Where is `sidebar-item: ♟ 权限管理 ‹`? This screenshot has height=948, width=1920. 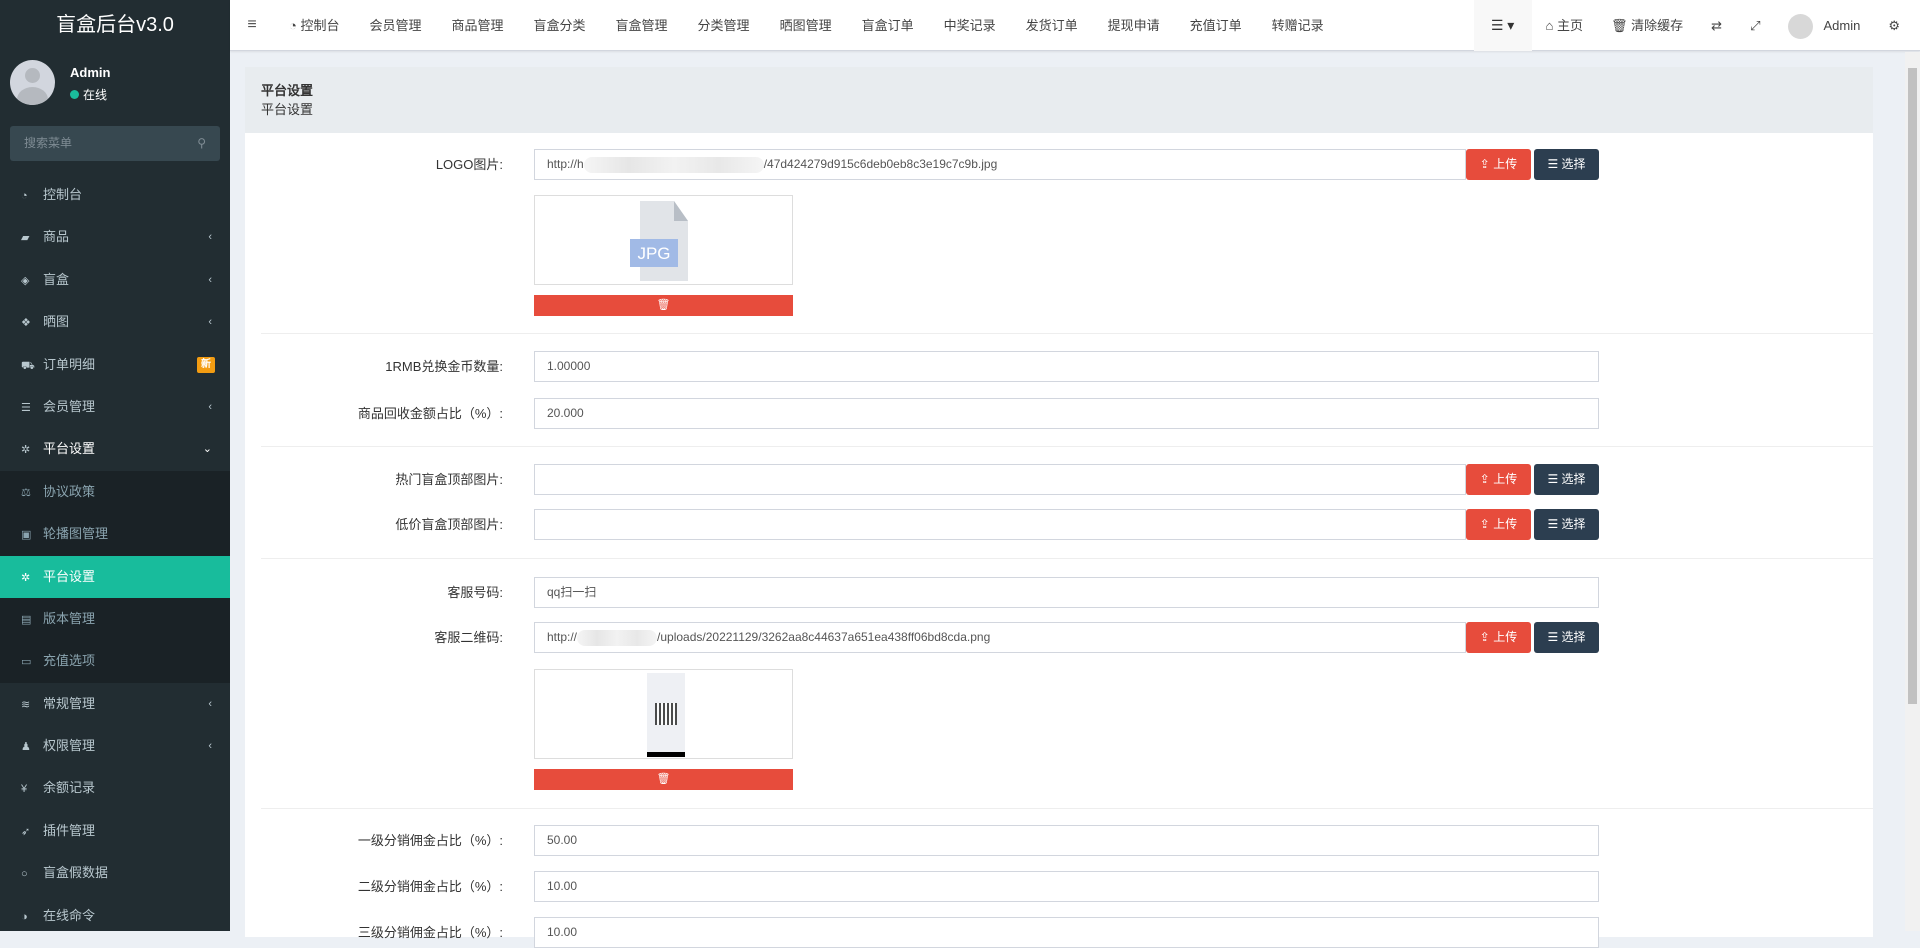 sidebar-item: ♟ 权限管理 ‹ is located at coordinates (115, 746).